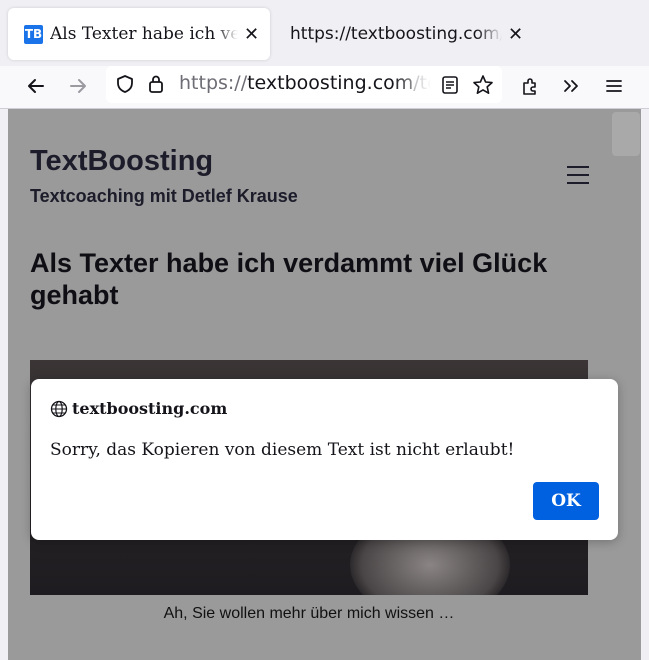 The image size is (649, 660). Describe the element at coordinates (164, 196) in the screenshot. I see `site-tagline: Textcoaching mit Detlef Krause` at that location.